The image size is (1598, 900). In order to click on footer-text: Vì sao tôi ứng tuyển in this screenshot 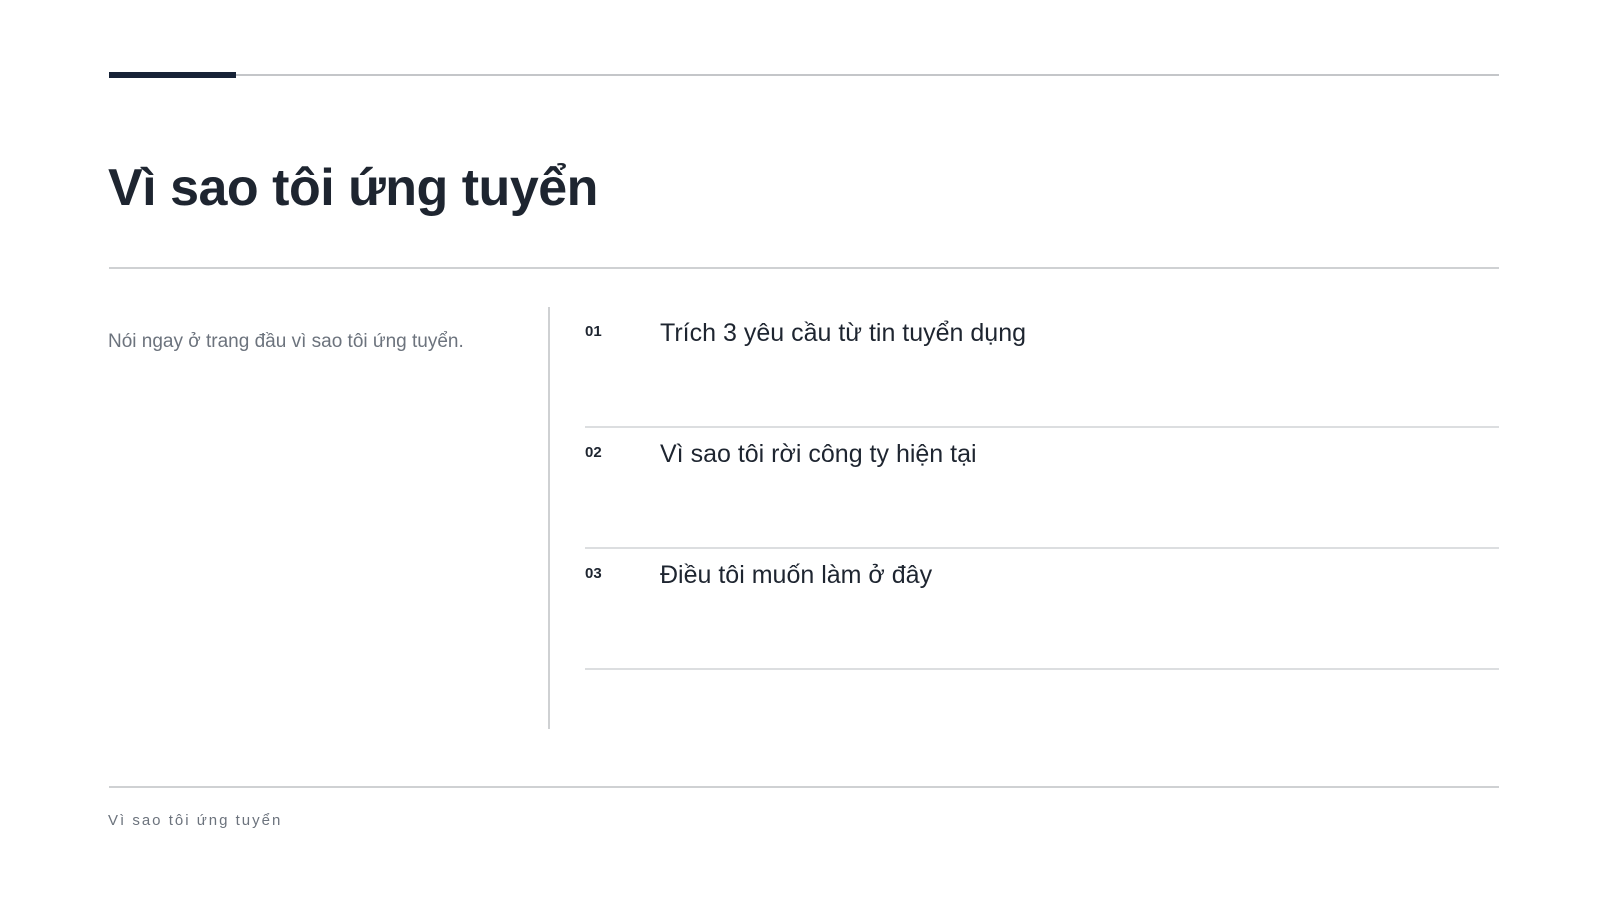, I will do `click(195, 820)`.